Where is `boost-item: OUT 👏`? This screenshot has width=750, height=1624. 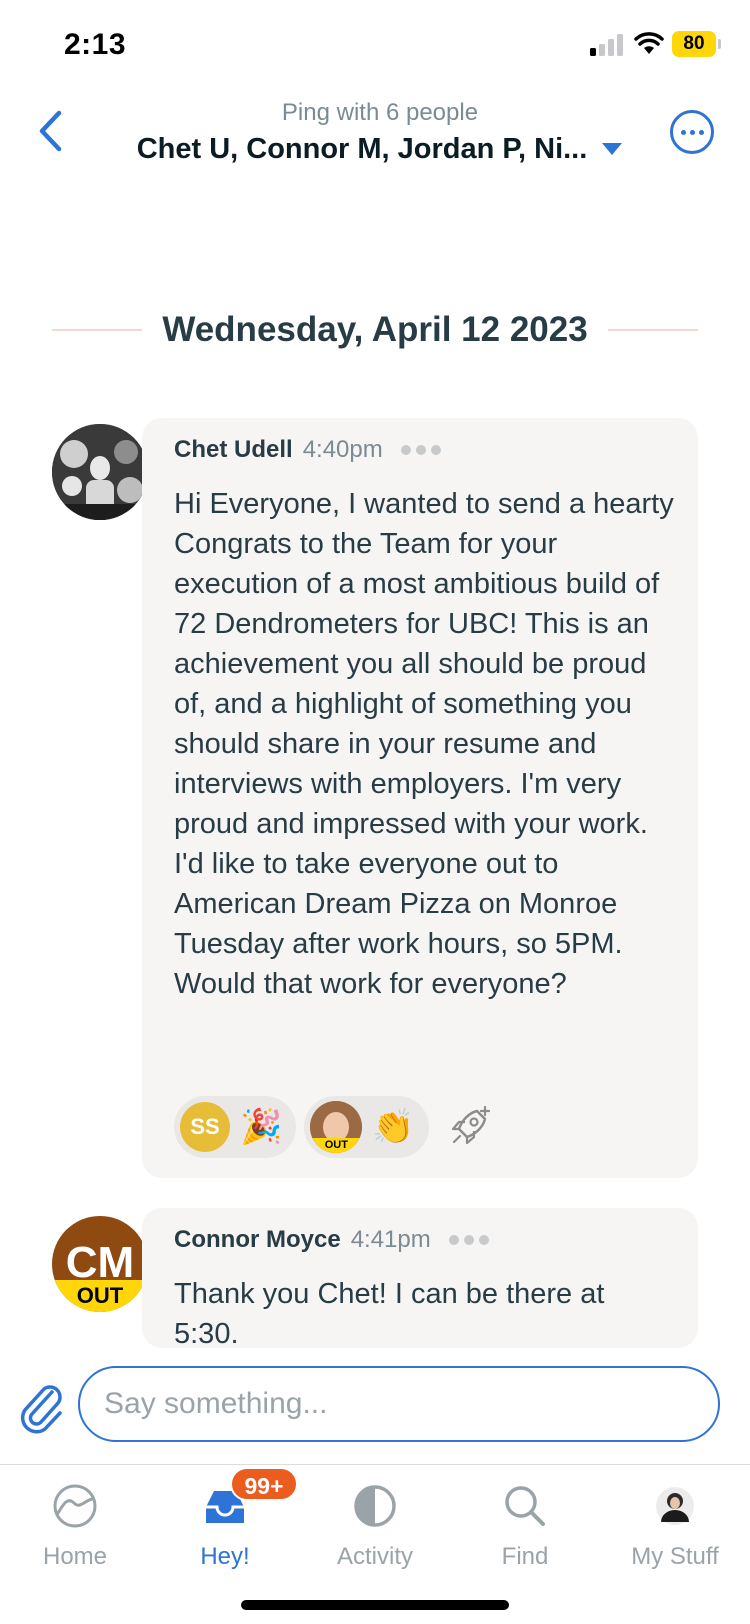
boost-item: OUT 👏 is located at coordinates (366, 1127).